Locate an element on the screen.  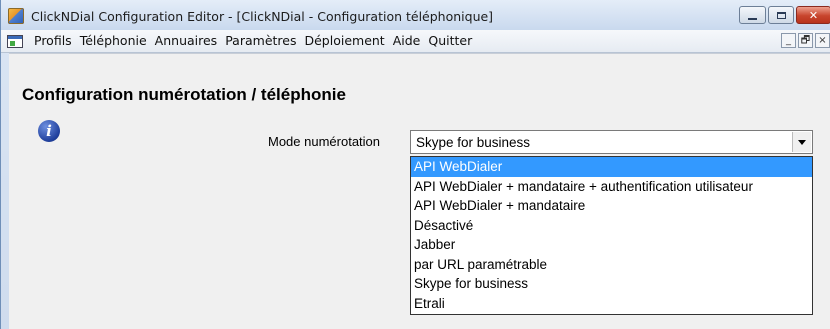
dropdown-option: Jabber is located at coordinates (611, 245).